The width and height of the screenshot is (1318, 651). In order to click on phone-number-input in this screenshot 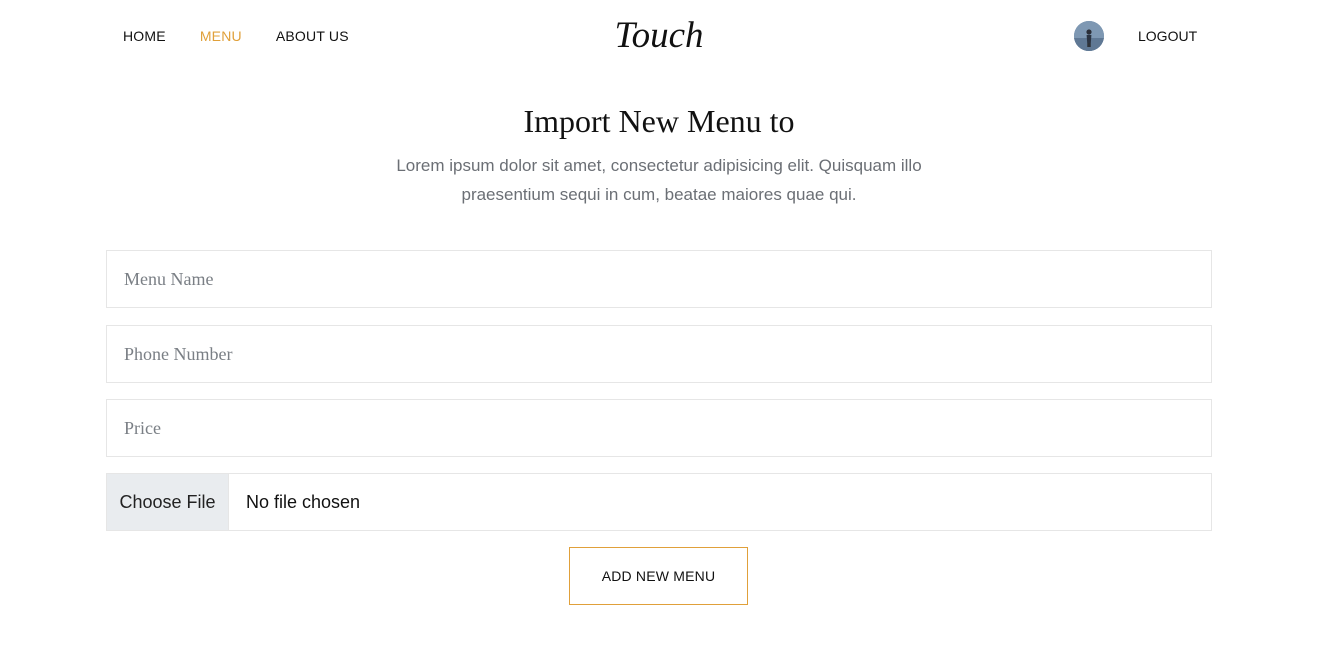, I will do `click(659, 354)`.